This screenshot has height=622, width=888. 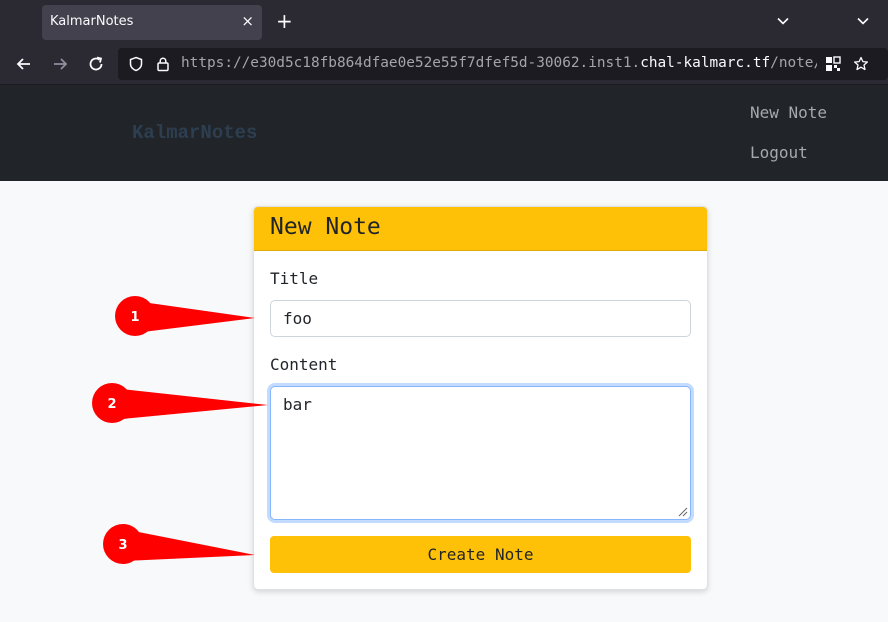 What do you see at coordinates (111, 404) in the screenshot?
I see `annotation-number: 2` at bounding box center [111, 404].